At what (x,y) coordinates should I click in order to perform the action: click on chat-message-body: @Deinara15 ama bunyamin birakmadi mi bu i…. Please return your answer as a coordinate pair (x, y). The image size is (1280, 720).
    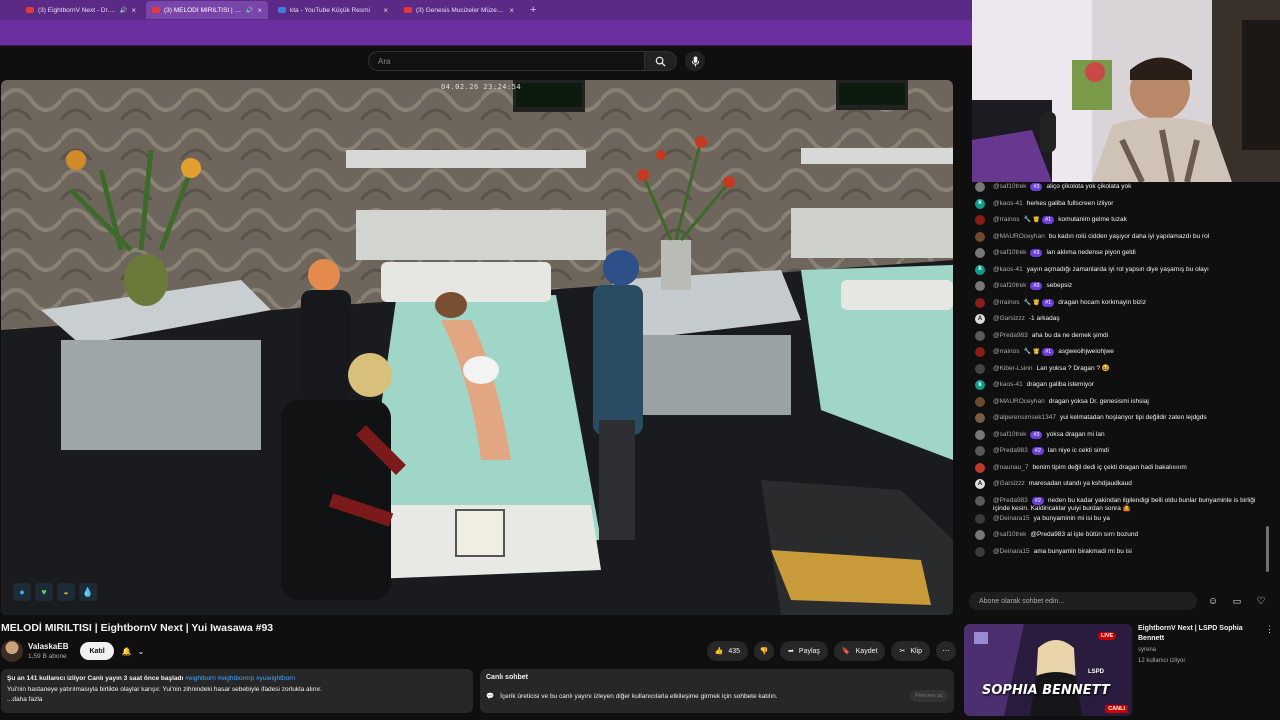
    Looking at the image, I should click on (1126, 552).